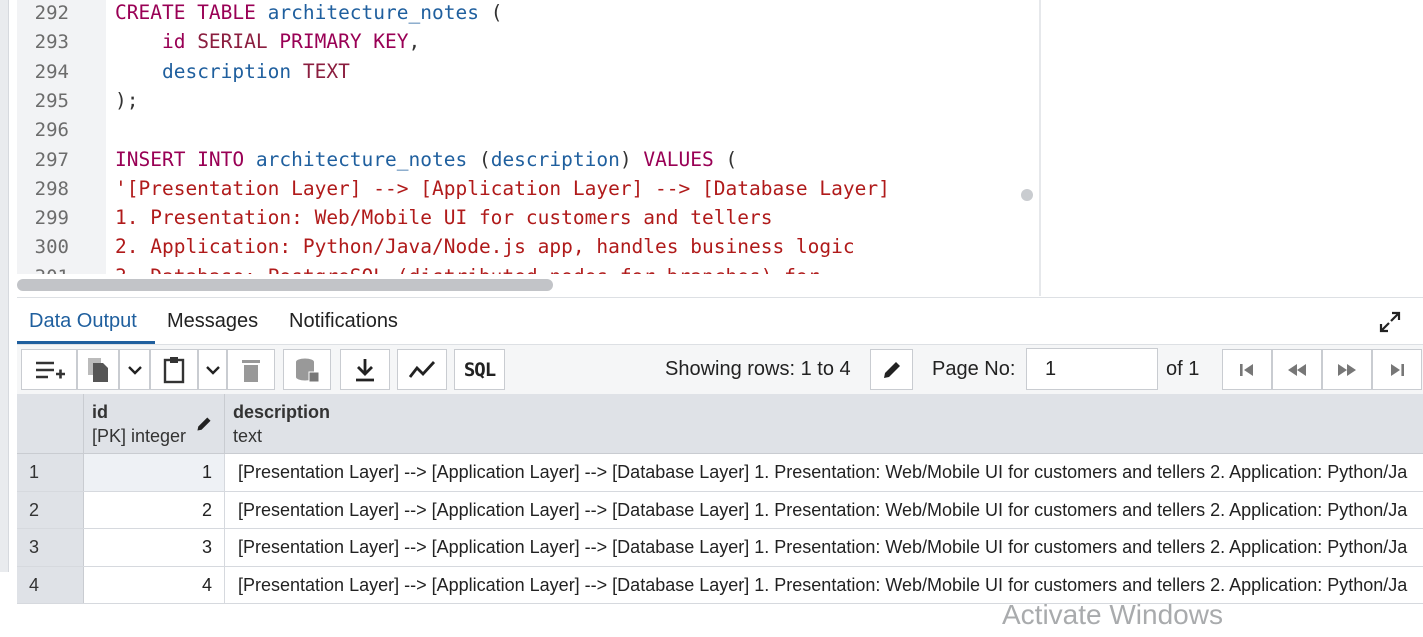 The width and height of the screenshot is (1423, 637). What do you see at coordinates (1347, 369) in the screenshot?
I see `next-page-button` at bounding box center [1347, 369].